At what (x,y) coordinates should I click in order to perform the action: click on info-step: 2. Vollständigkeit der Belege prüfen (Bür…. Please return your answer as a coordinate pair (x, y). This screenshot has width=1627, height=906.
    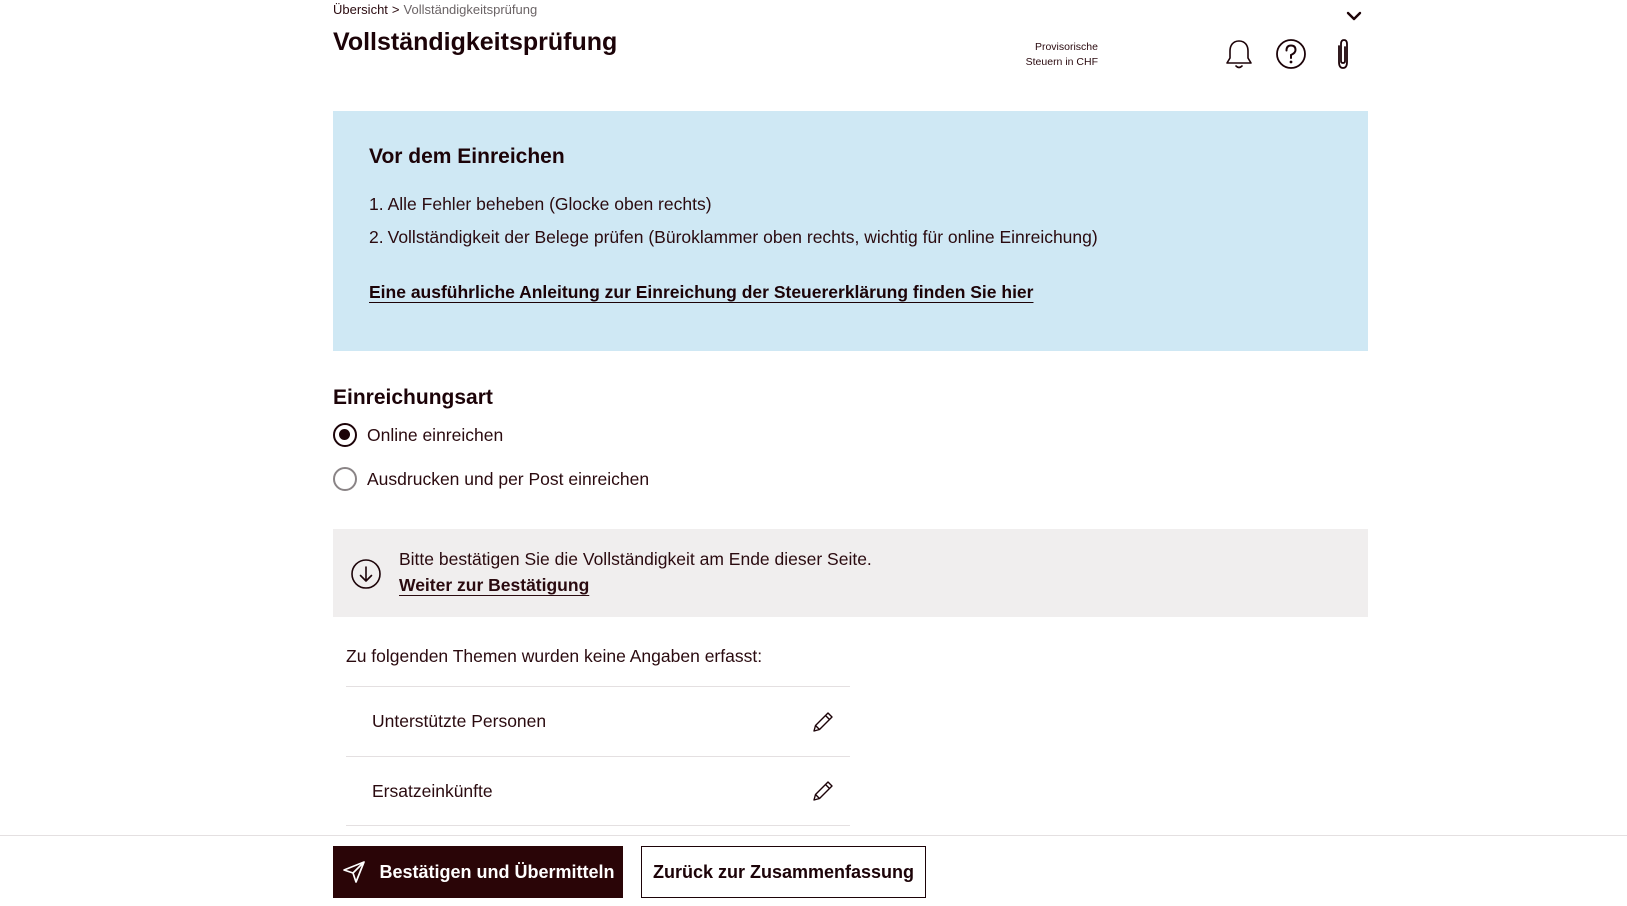
    Looking at the image, I should click on (850, 237).